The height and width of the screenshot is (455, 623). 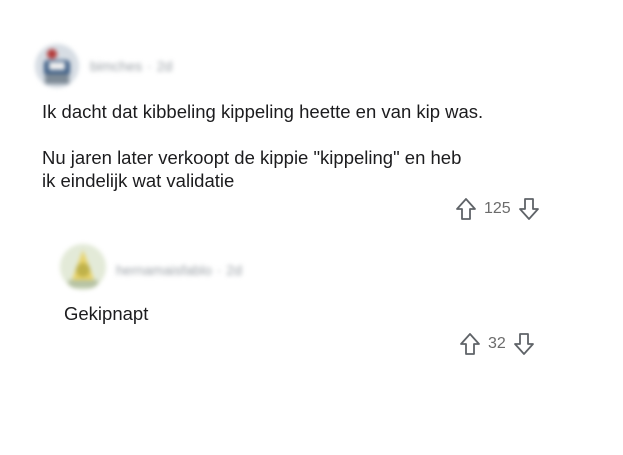 I want to click on vote-score: 125, so click(x=497, y=208).